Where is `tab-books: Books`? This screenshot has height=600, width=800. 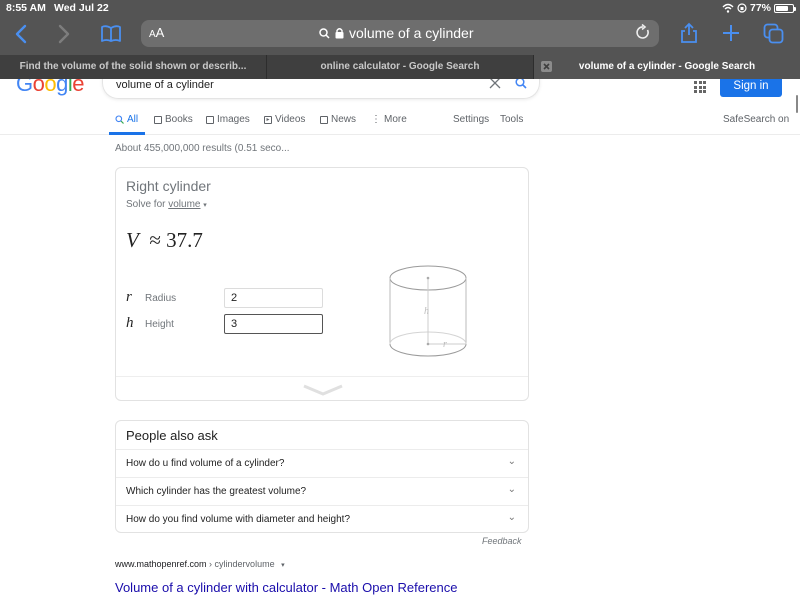 tab-books: Books is located at coordinates (173, 119).